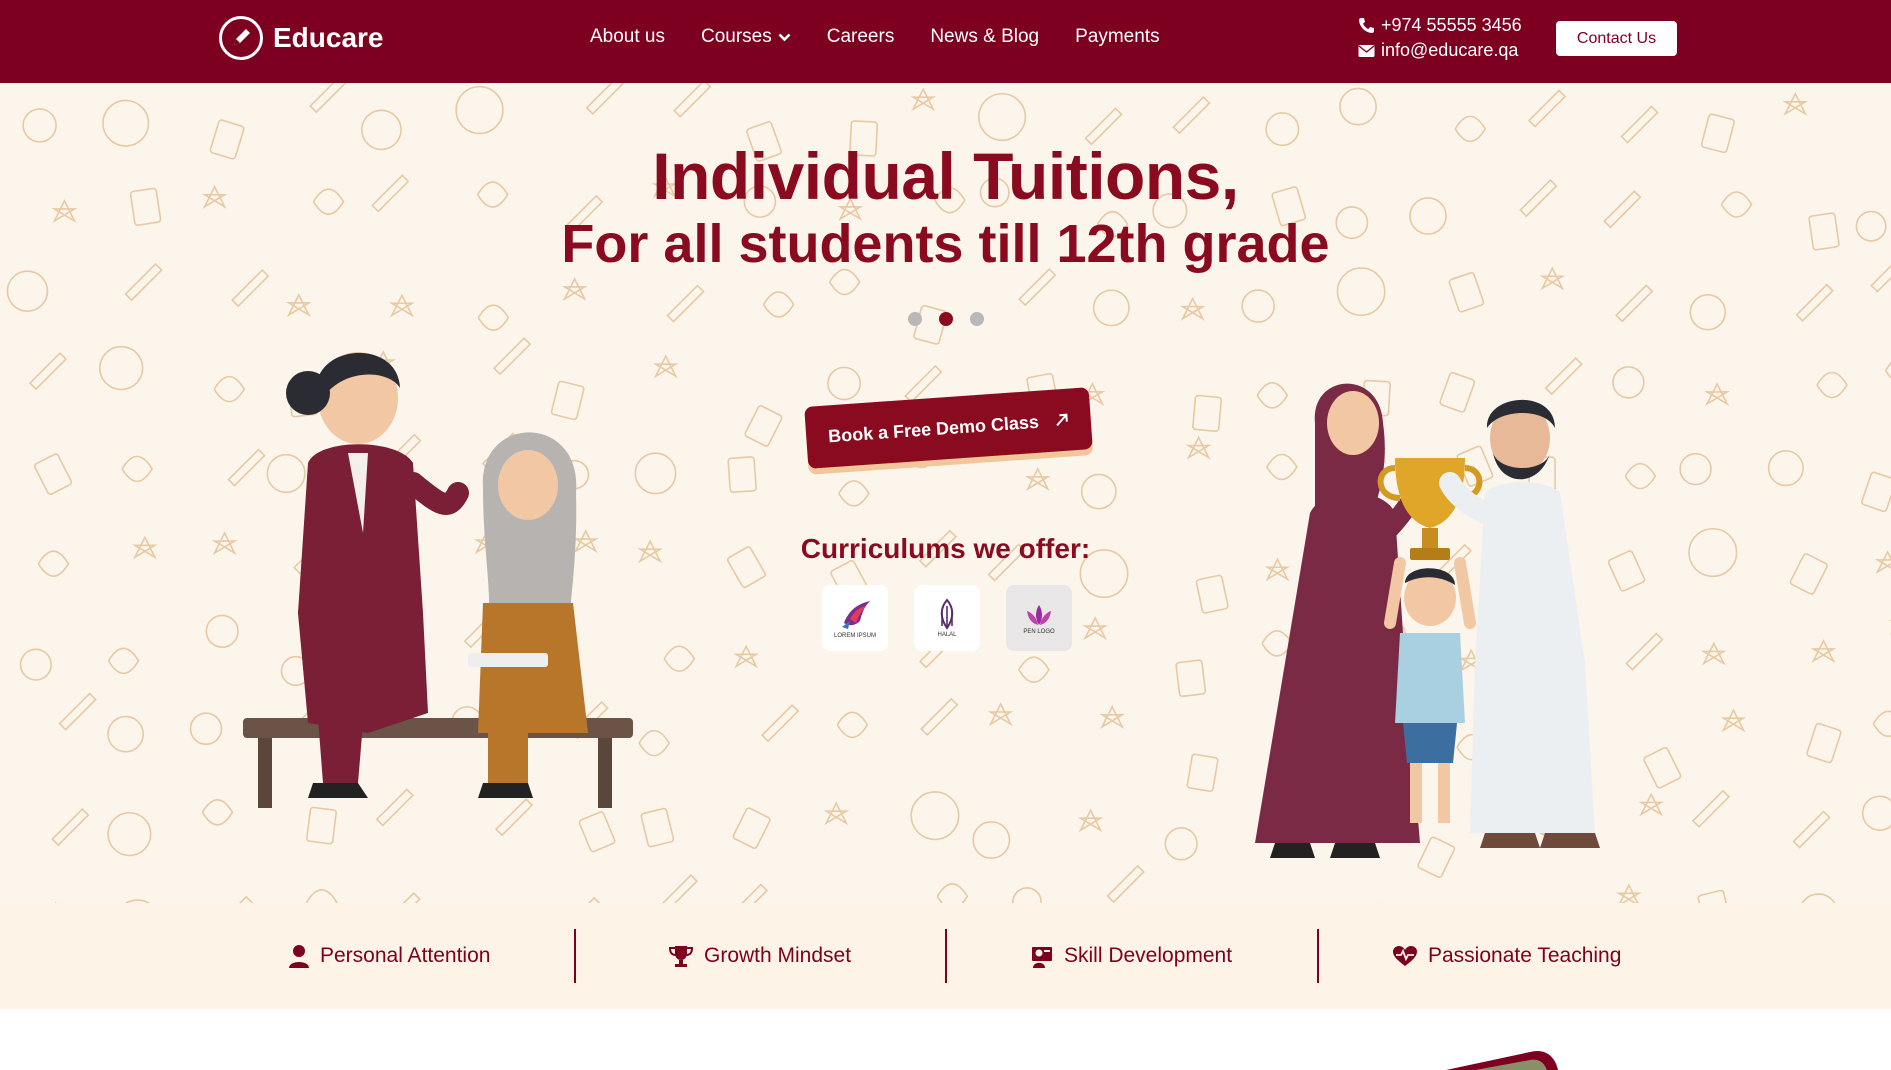 This screenshot has width=1891, height=1070. I want to click on phone-number: +974 55555 3456, so click(1451, 25).